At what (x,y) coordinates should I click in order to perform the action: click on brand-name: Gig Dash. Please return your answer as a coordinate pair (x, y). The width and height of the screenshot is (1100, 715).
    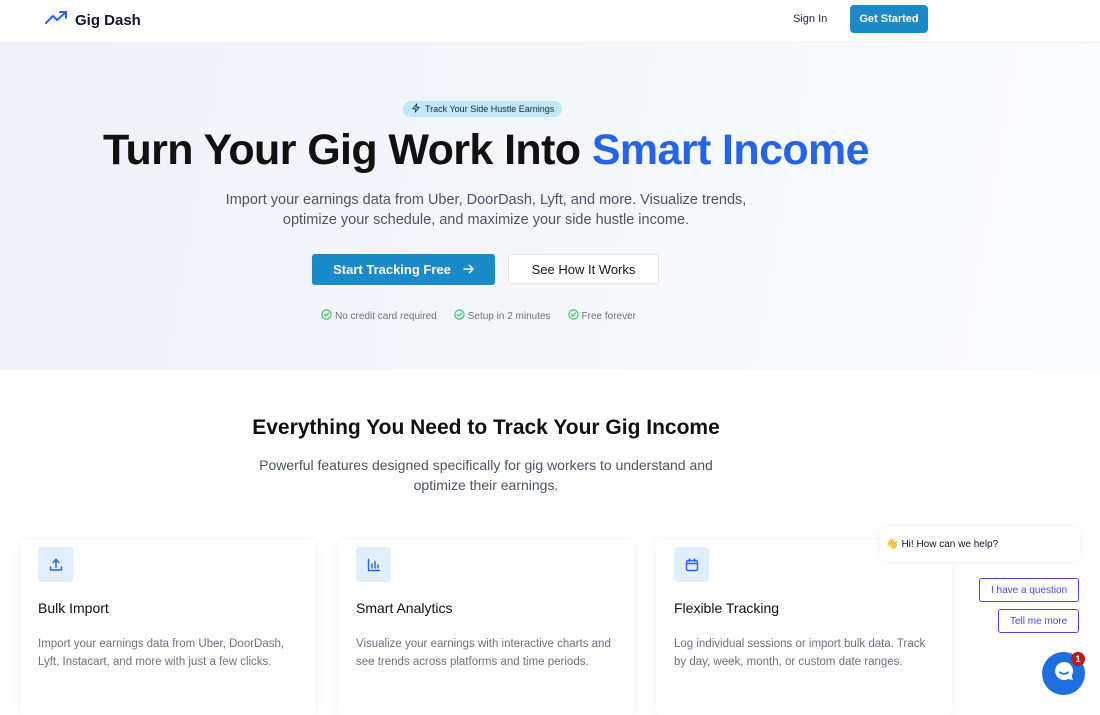
    Looking at the image, I should click on (108, 20).